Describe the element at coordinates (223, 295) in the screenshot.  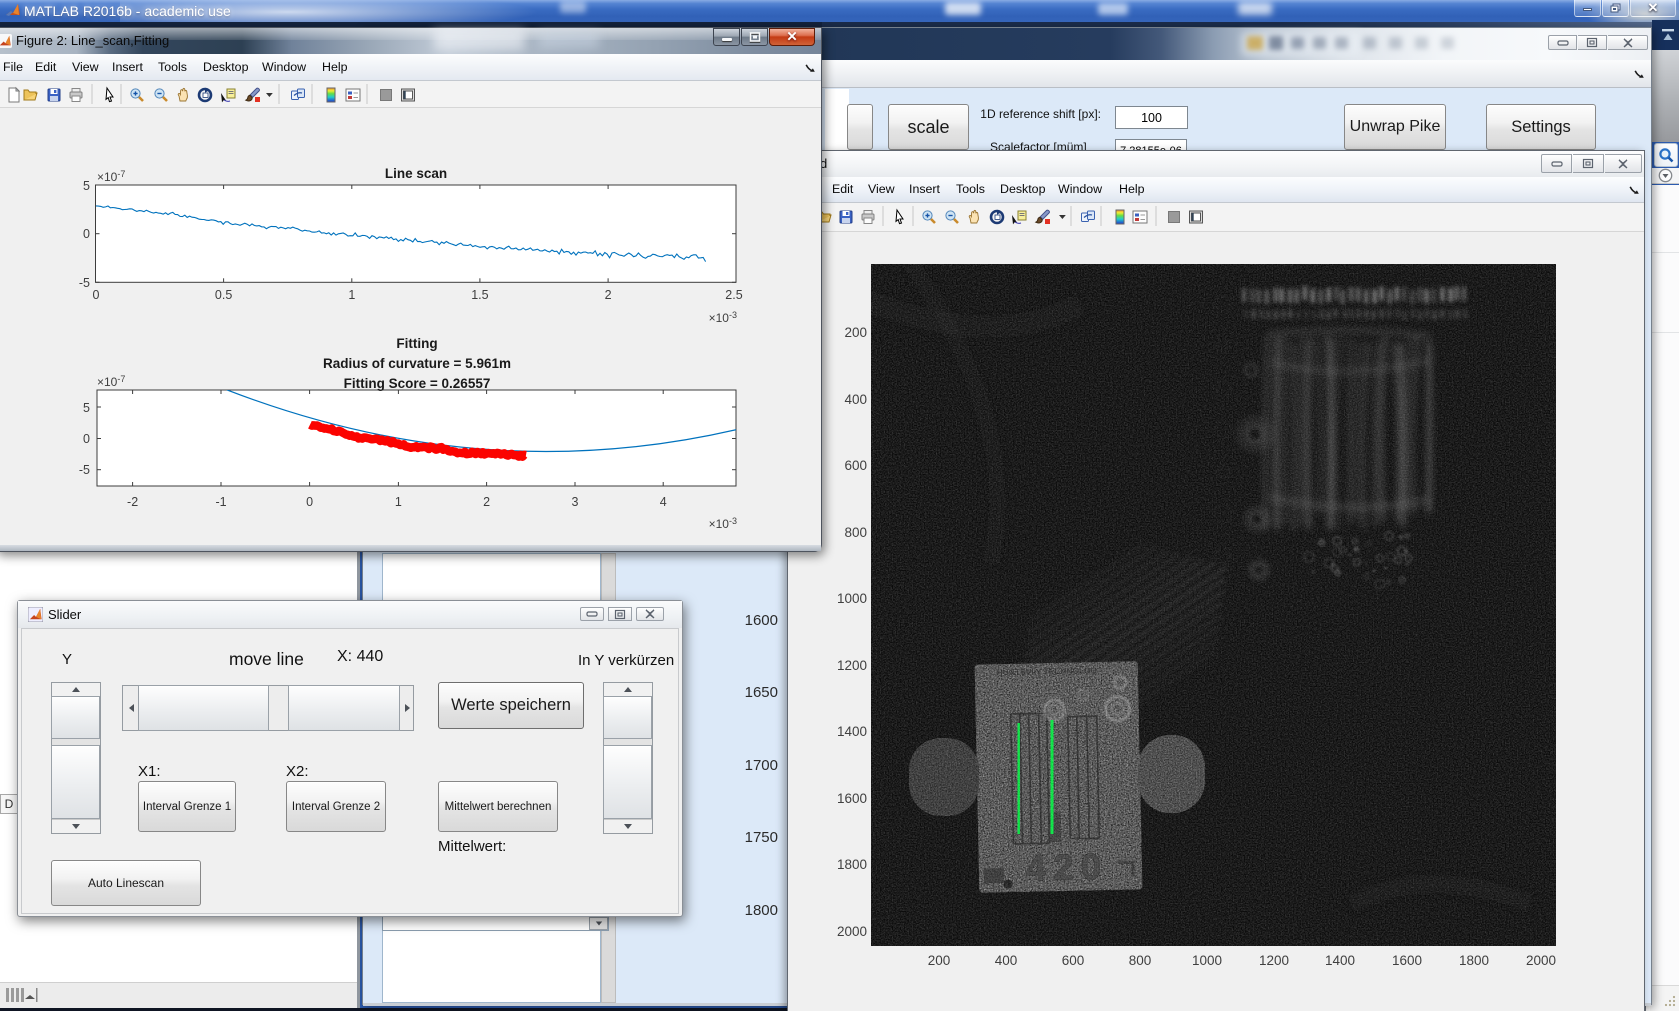
I see `svg-text: 0.5` at that location.